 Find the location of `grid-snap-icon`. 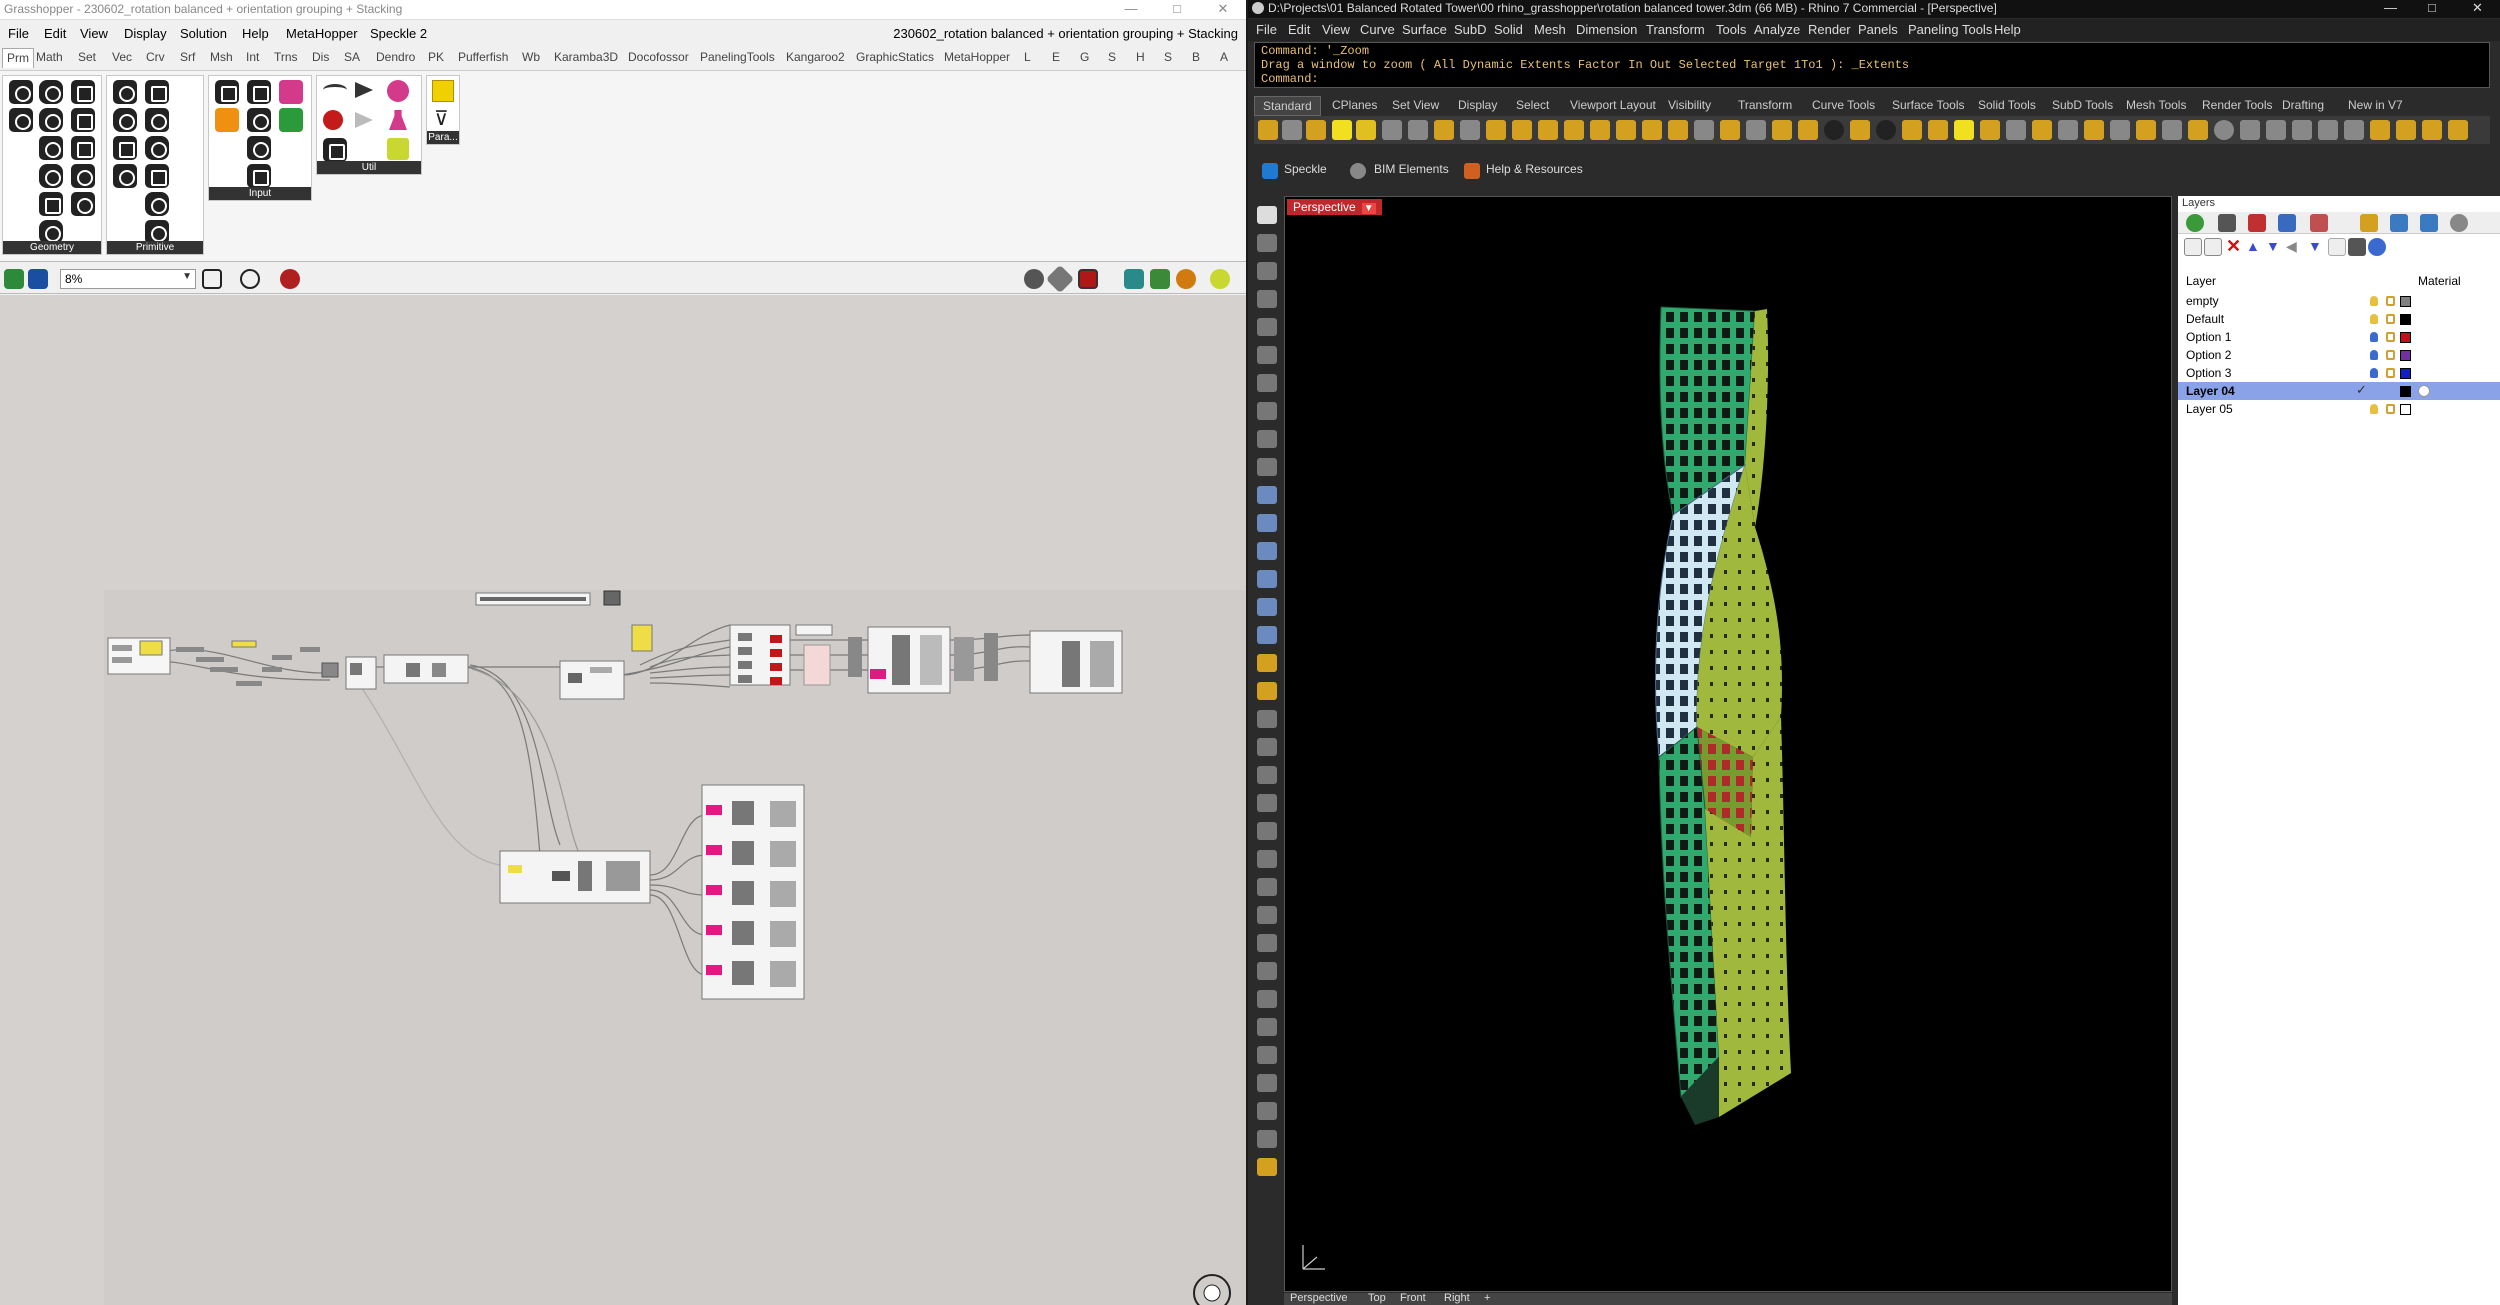

grid-snap-icon is located at coordinates (2068, 130).